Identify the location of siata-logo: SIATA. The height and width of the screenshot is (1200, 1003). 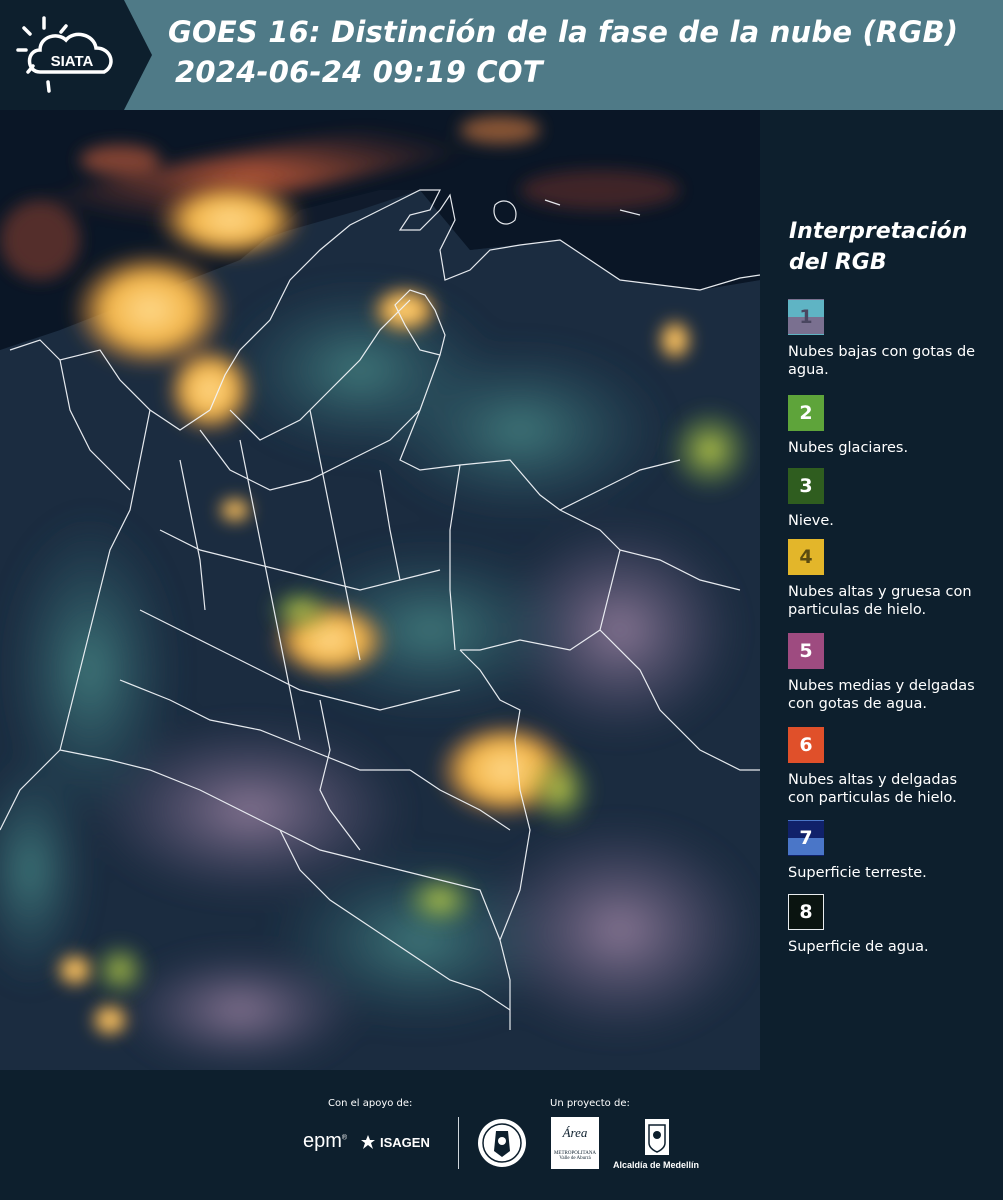
(76, 55).